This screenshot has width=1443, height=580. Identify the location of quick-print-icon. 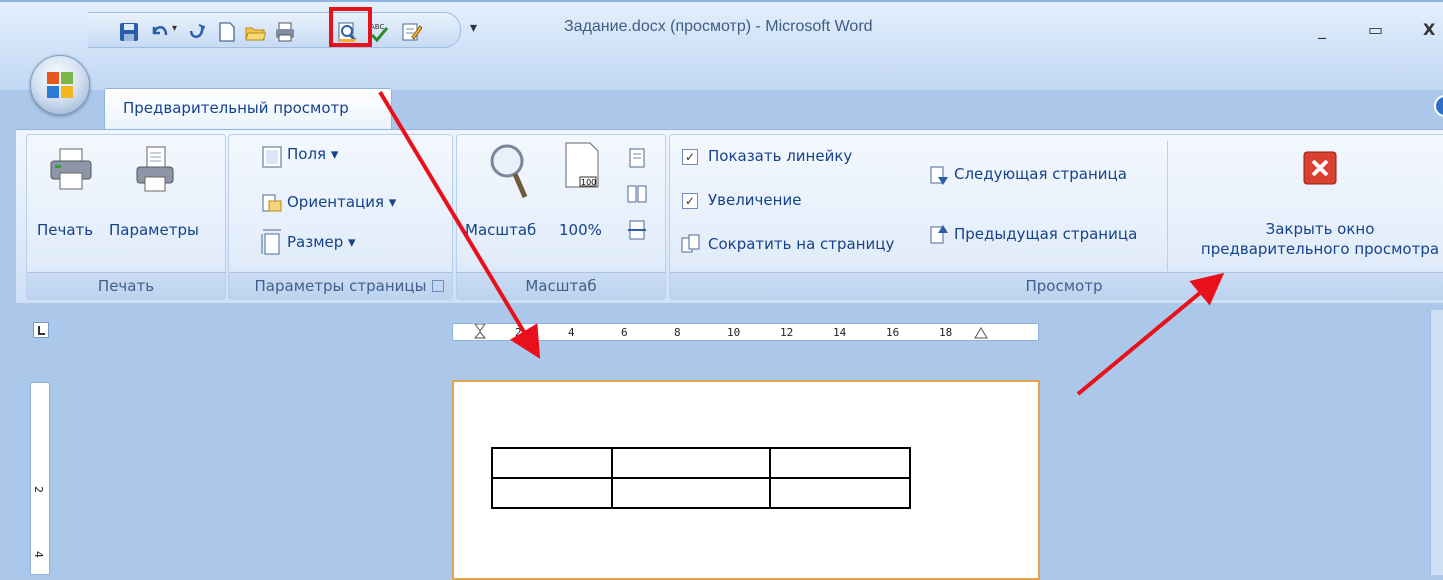
(285, 32).